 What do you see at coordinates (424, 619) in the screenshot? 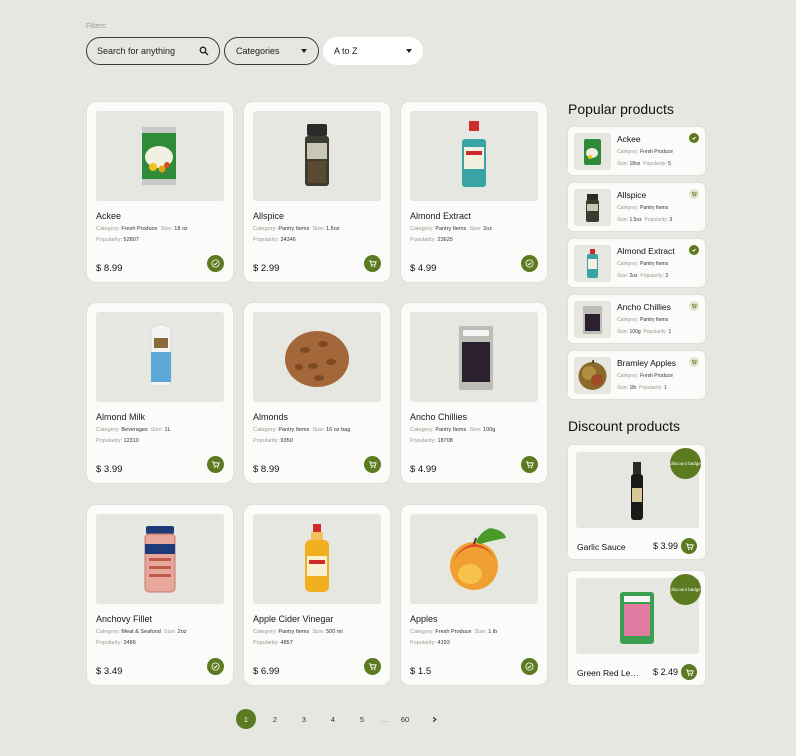
I see `product-name: Apples` at bounding box center [424, 619].